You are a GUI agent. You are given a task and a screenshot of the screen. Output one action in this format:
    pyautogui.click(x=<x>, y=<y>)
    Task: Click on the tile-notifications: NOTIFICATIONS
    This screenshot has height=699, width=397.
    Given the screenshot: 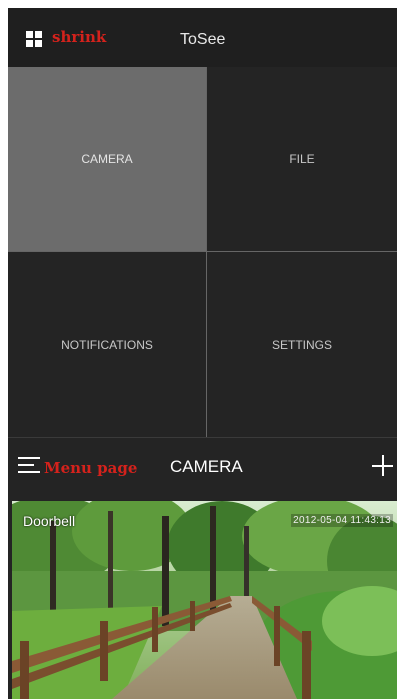 What is the action you would take?
    pyautogui.click(x=107, y=344)
    